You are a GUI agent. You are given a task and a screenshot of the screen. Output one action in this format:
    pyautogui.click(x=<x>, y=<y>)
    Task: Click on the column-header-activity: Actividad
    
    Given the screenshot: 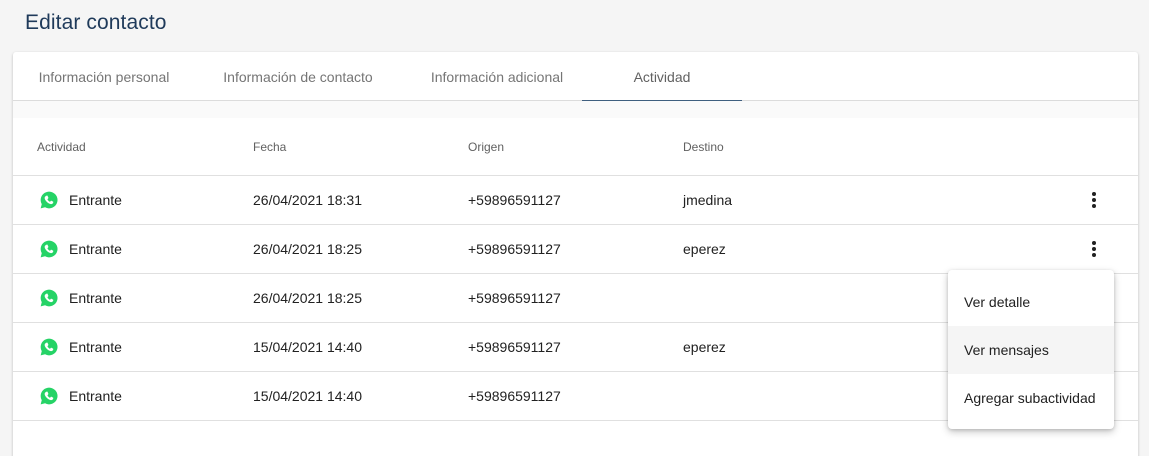 What is the action you would take?
    pyautogui.click(x=61, y=147)
    